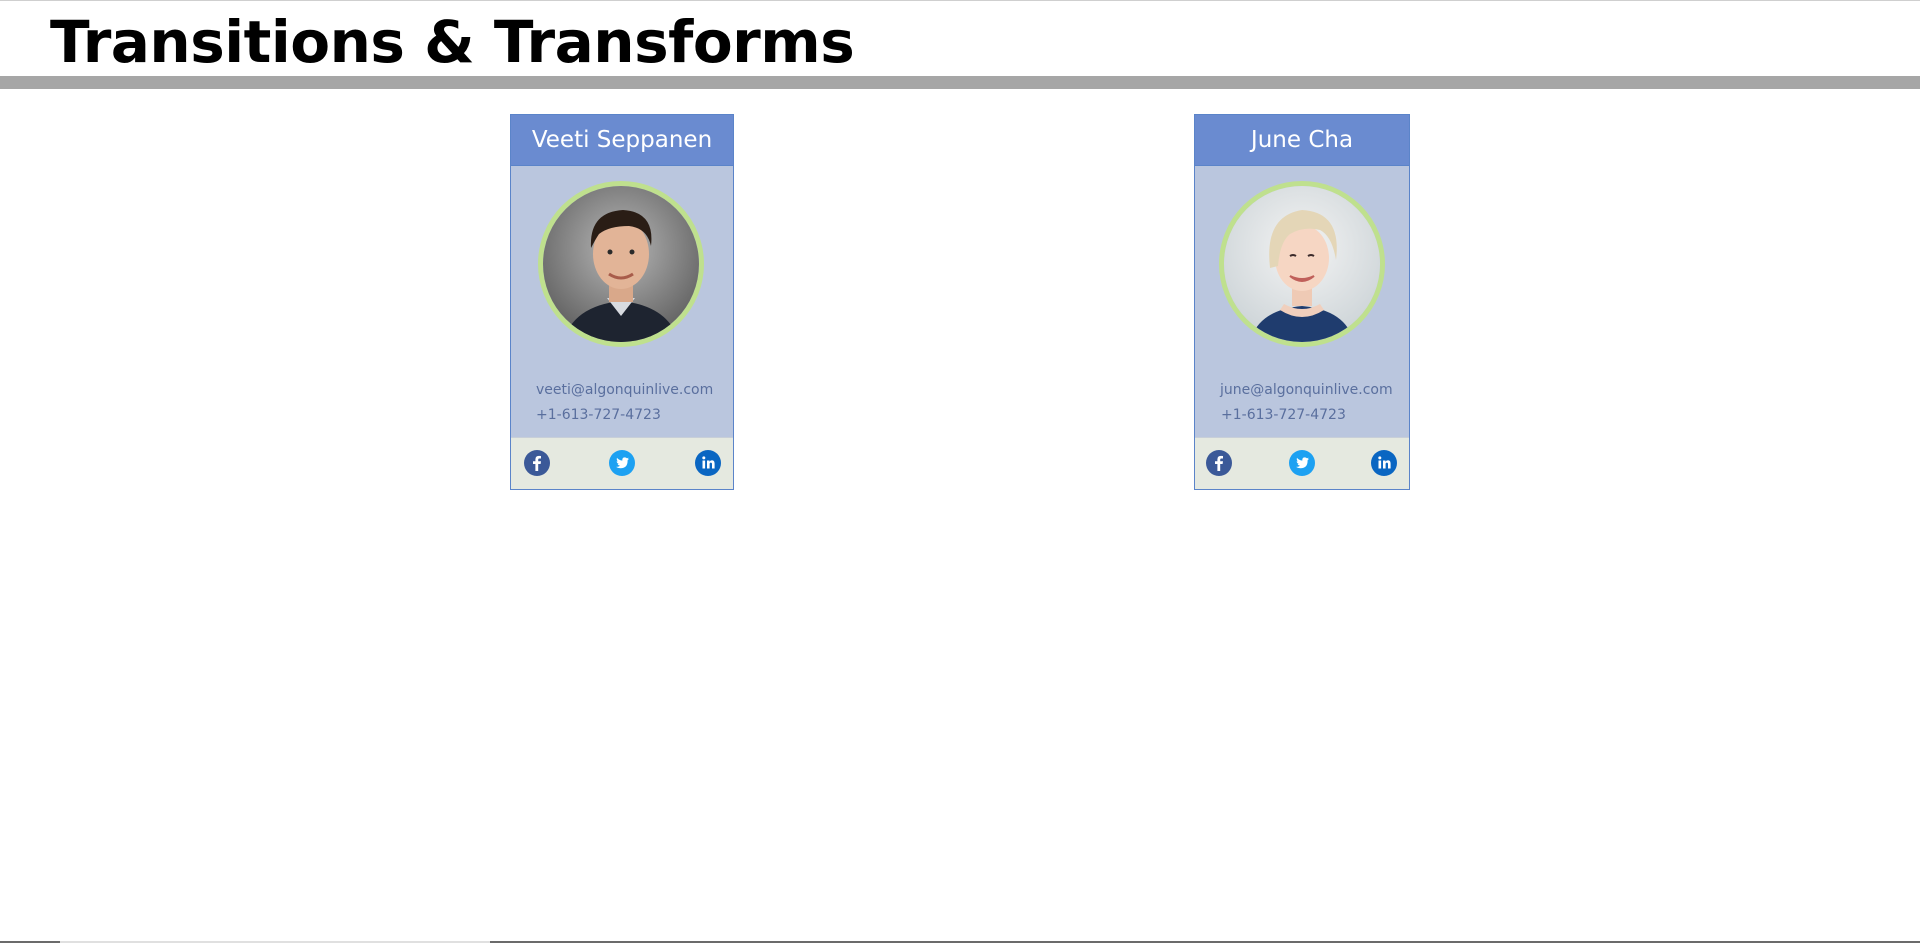  What do you see at coordinates (1306, 390) in the screenshot?
I see `email-text: june@algonquinlive.com` at bounding box center [1306, 390].